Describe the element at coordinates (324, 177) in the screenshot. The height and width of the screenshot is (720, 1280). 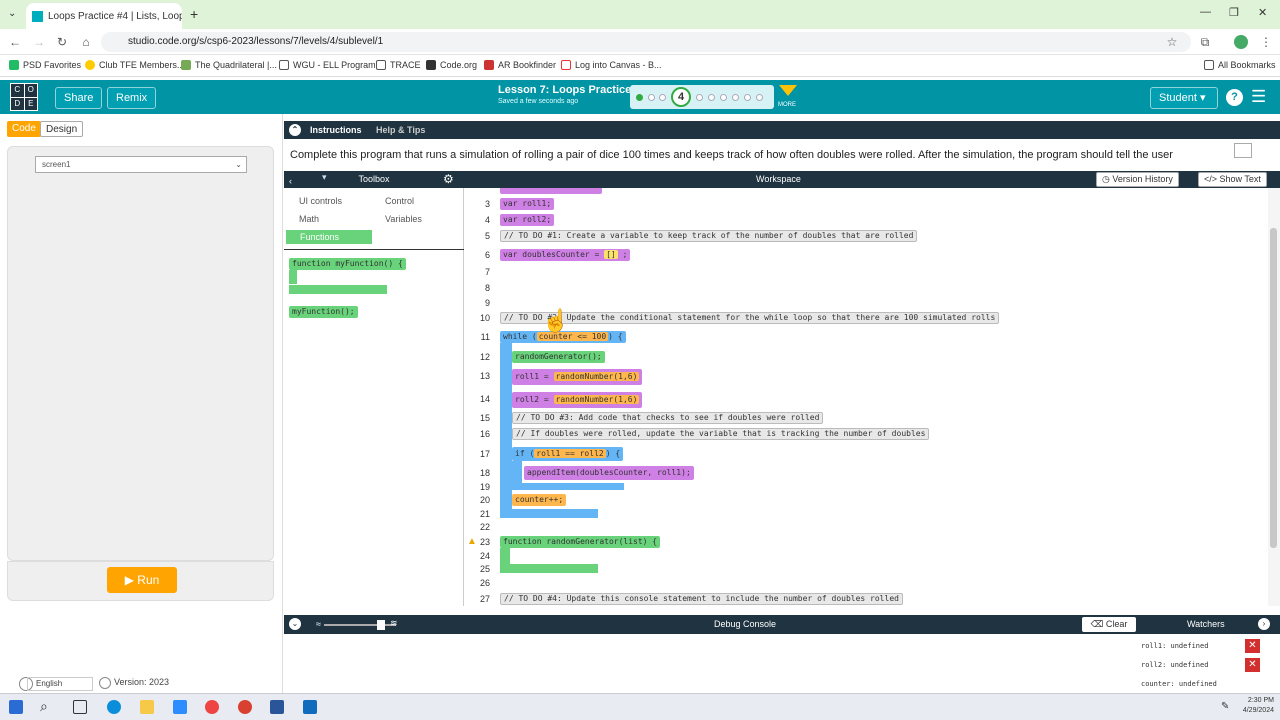
I see `toolbox-toggle-icon: ▾` at that location.